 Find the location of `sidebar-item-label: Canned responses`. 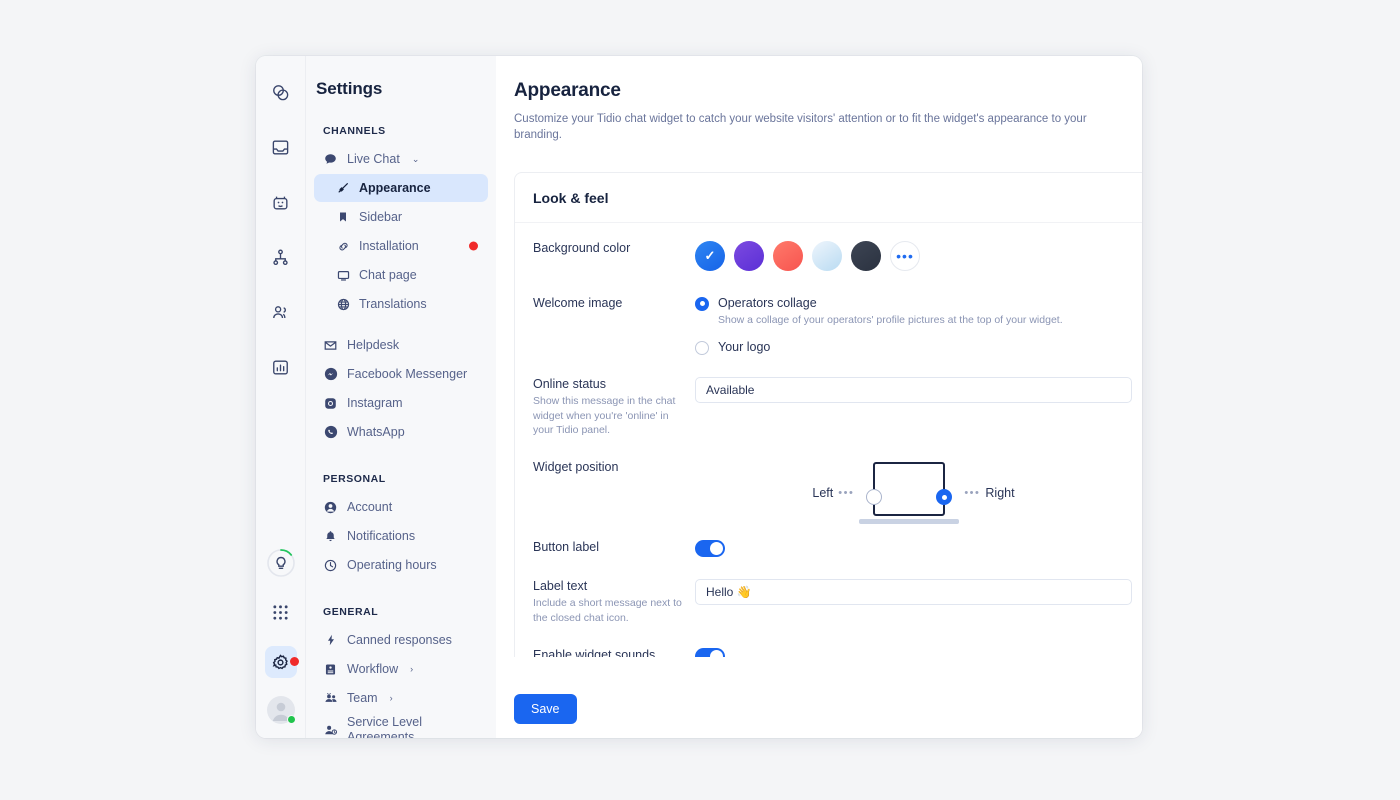

sidebar-item-label: Canned responses is located at coordinates (399, 640).